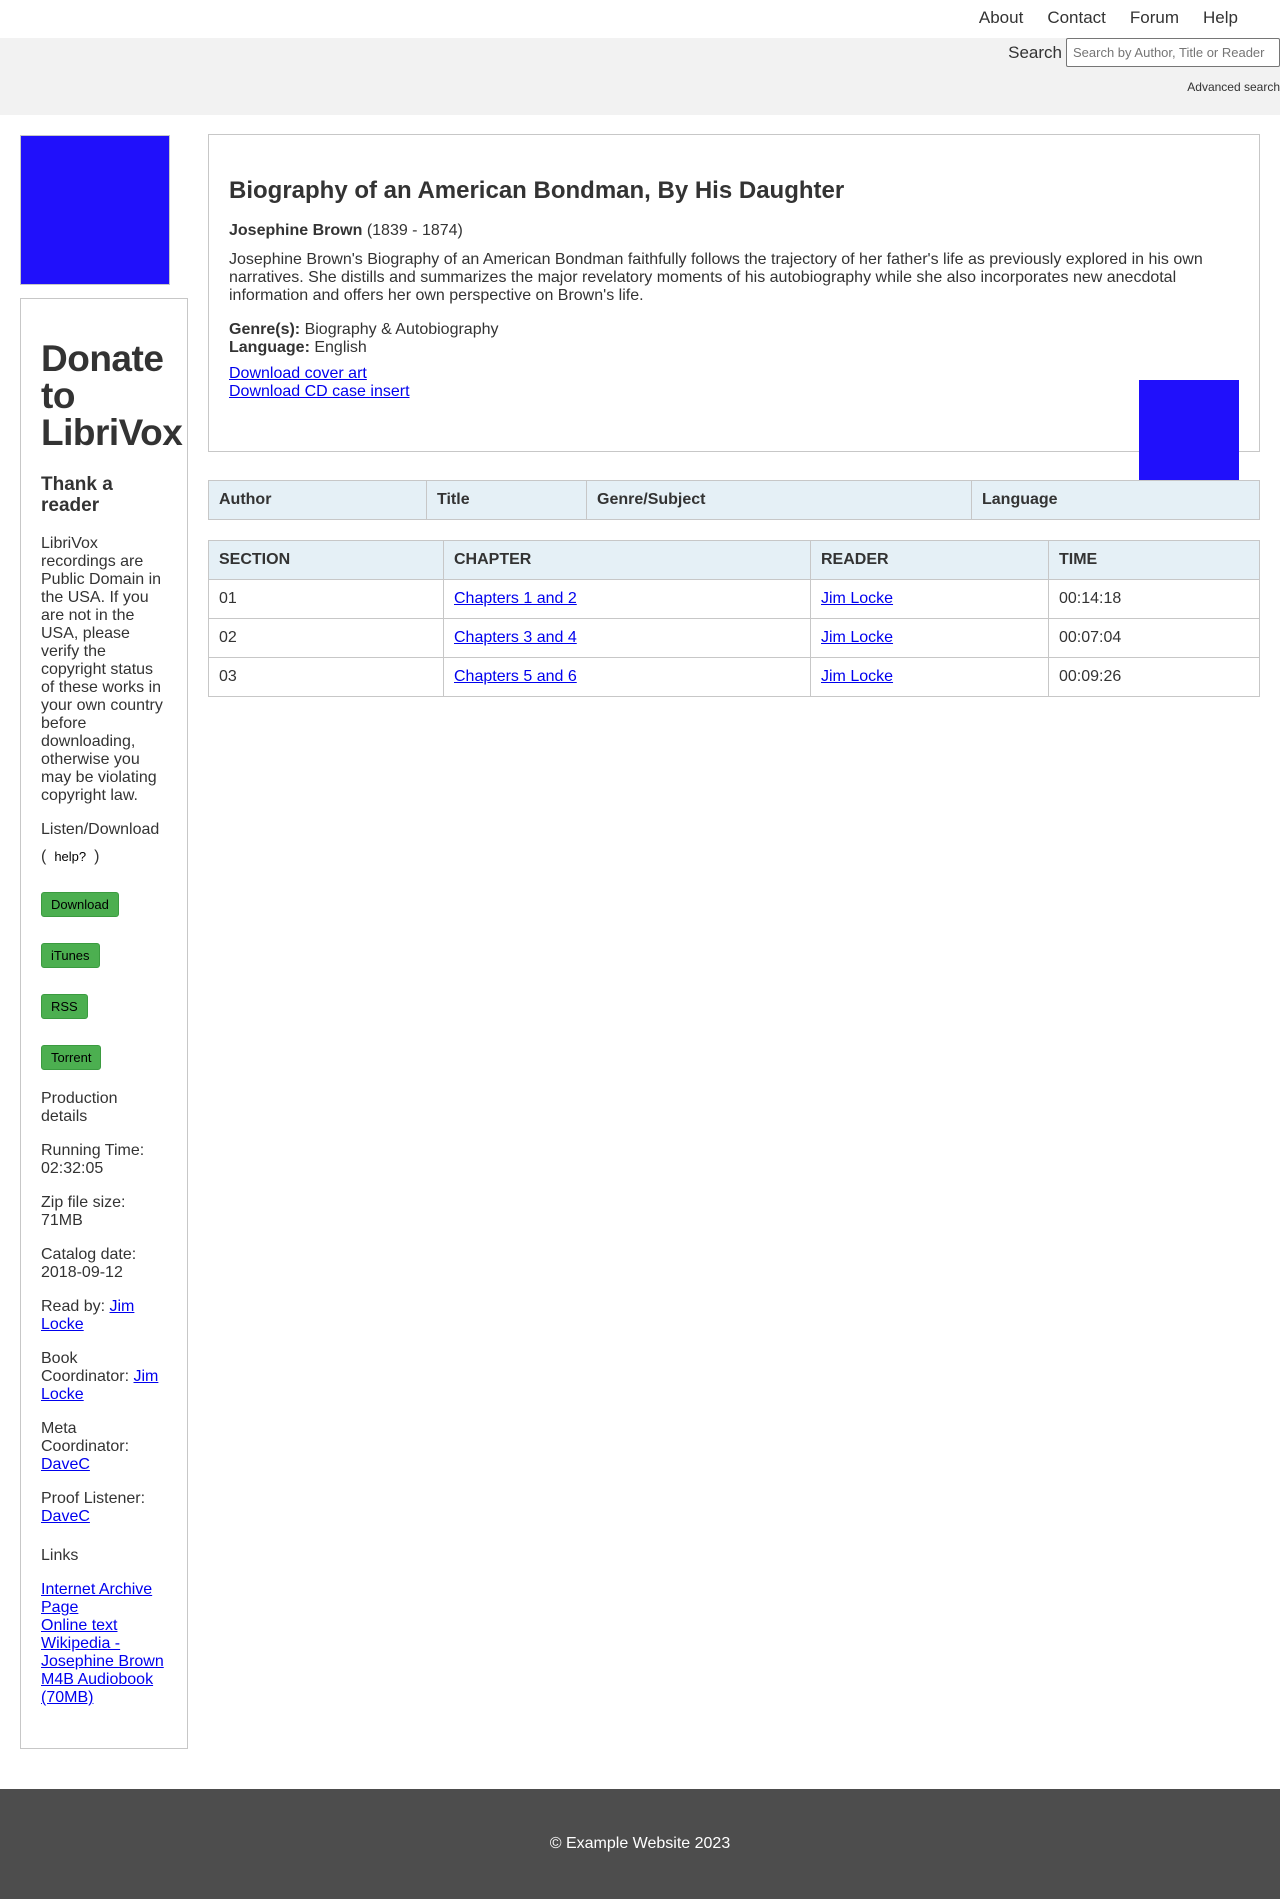 This screenshot has height=1899, width=1280. What do you see at coordinates (734, 374) in the screenshot?
I see `download-cover-art-link: Download cover art` at bounding box center [734, 374].